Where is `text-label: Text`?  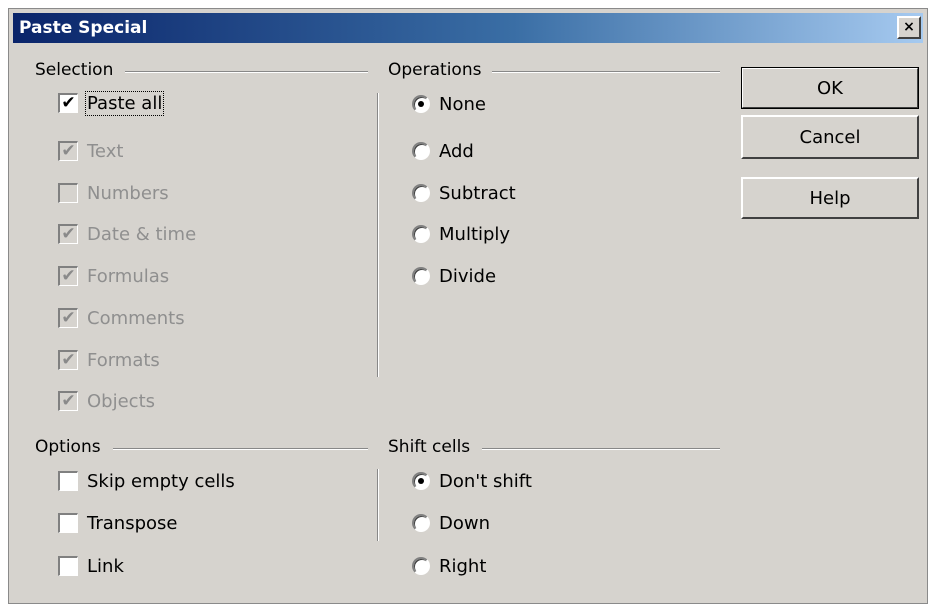 text-label: Text is located at coordinates (105, 151).